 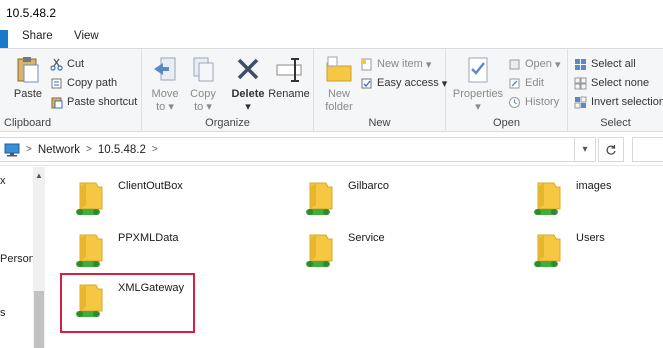 I want to click on tab-share: Share, so click(x=37, y=36).